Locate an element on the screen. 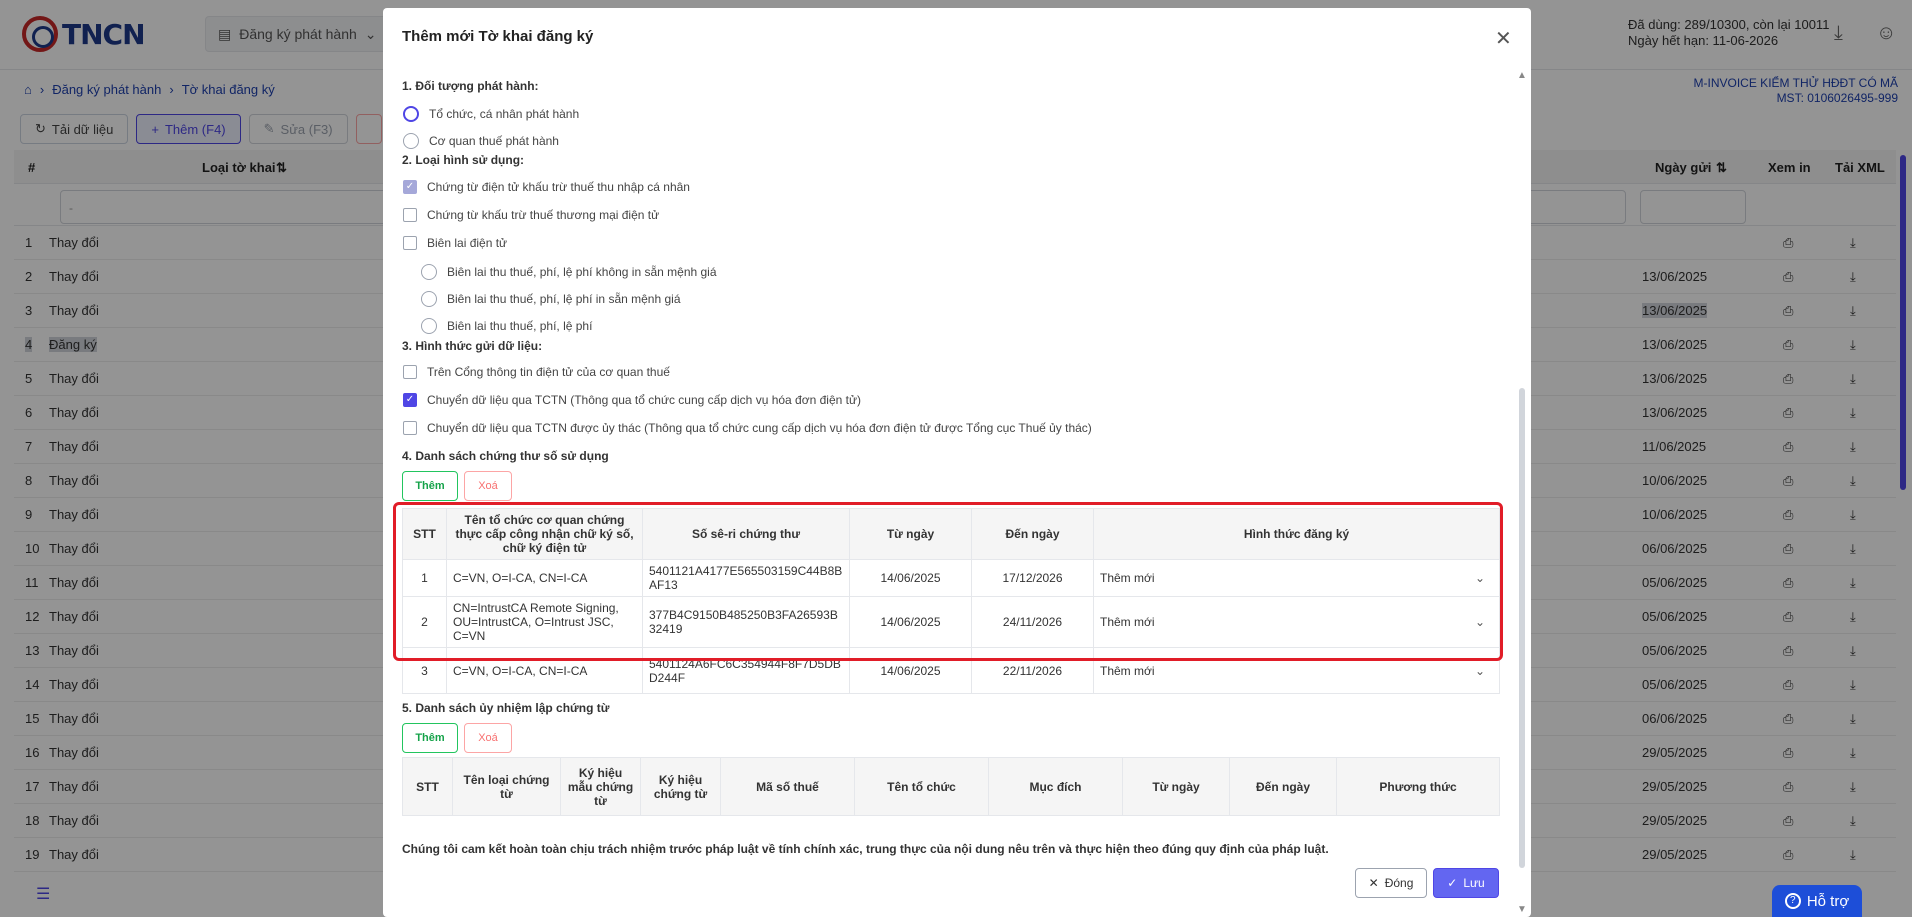 The width and height of the screenshot is (1912, 917). th-to: Đến ngày is located at coordinates (1283, 786).